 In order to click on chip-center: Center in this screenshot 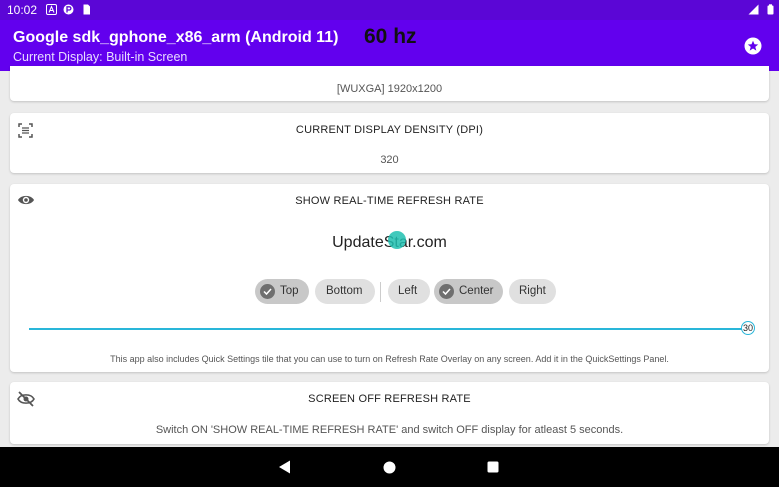, I will do `click(468, 291)`.